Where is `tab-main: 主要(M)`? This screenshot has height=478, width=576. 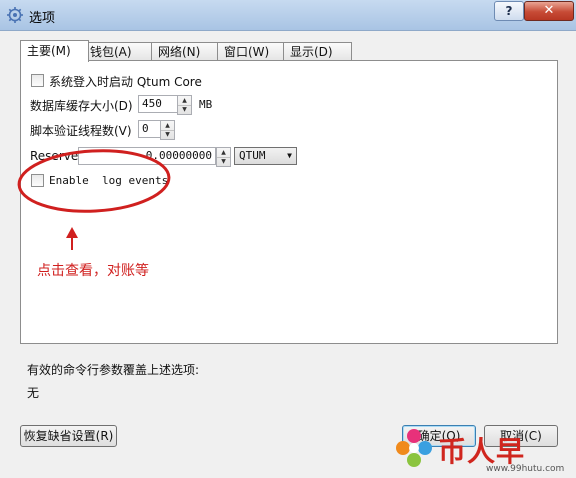
tab-main: 主要(M) is located at coordinates (54, 51).